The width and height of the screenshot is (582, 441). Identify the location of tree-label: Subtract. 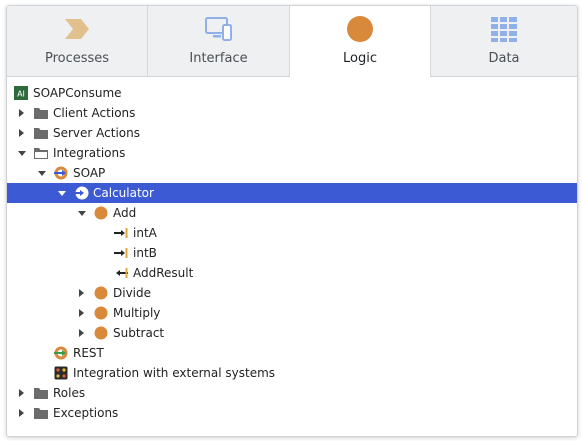
(139, 333).